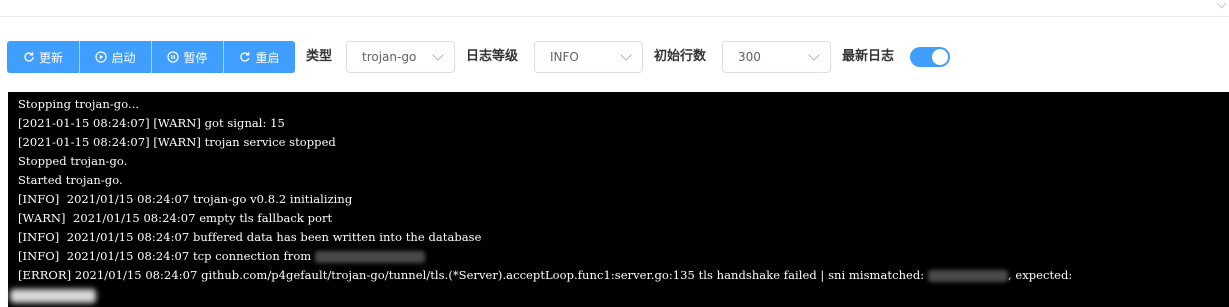  Describe the element at coordinates (195, 57) in the screenshot. I see `pause-button-label: 暂停` at that location.